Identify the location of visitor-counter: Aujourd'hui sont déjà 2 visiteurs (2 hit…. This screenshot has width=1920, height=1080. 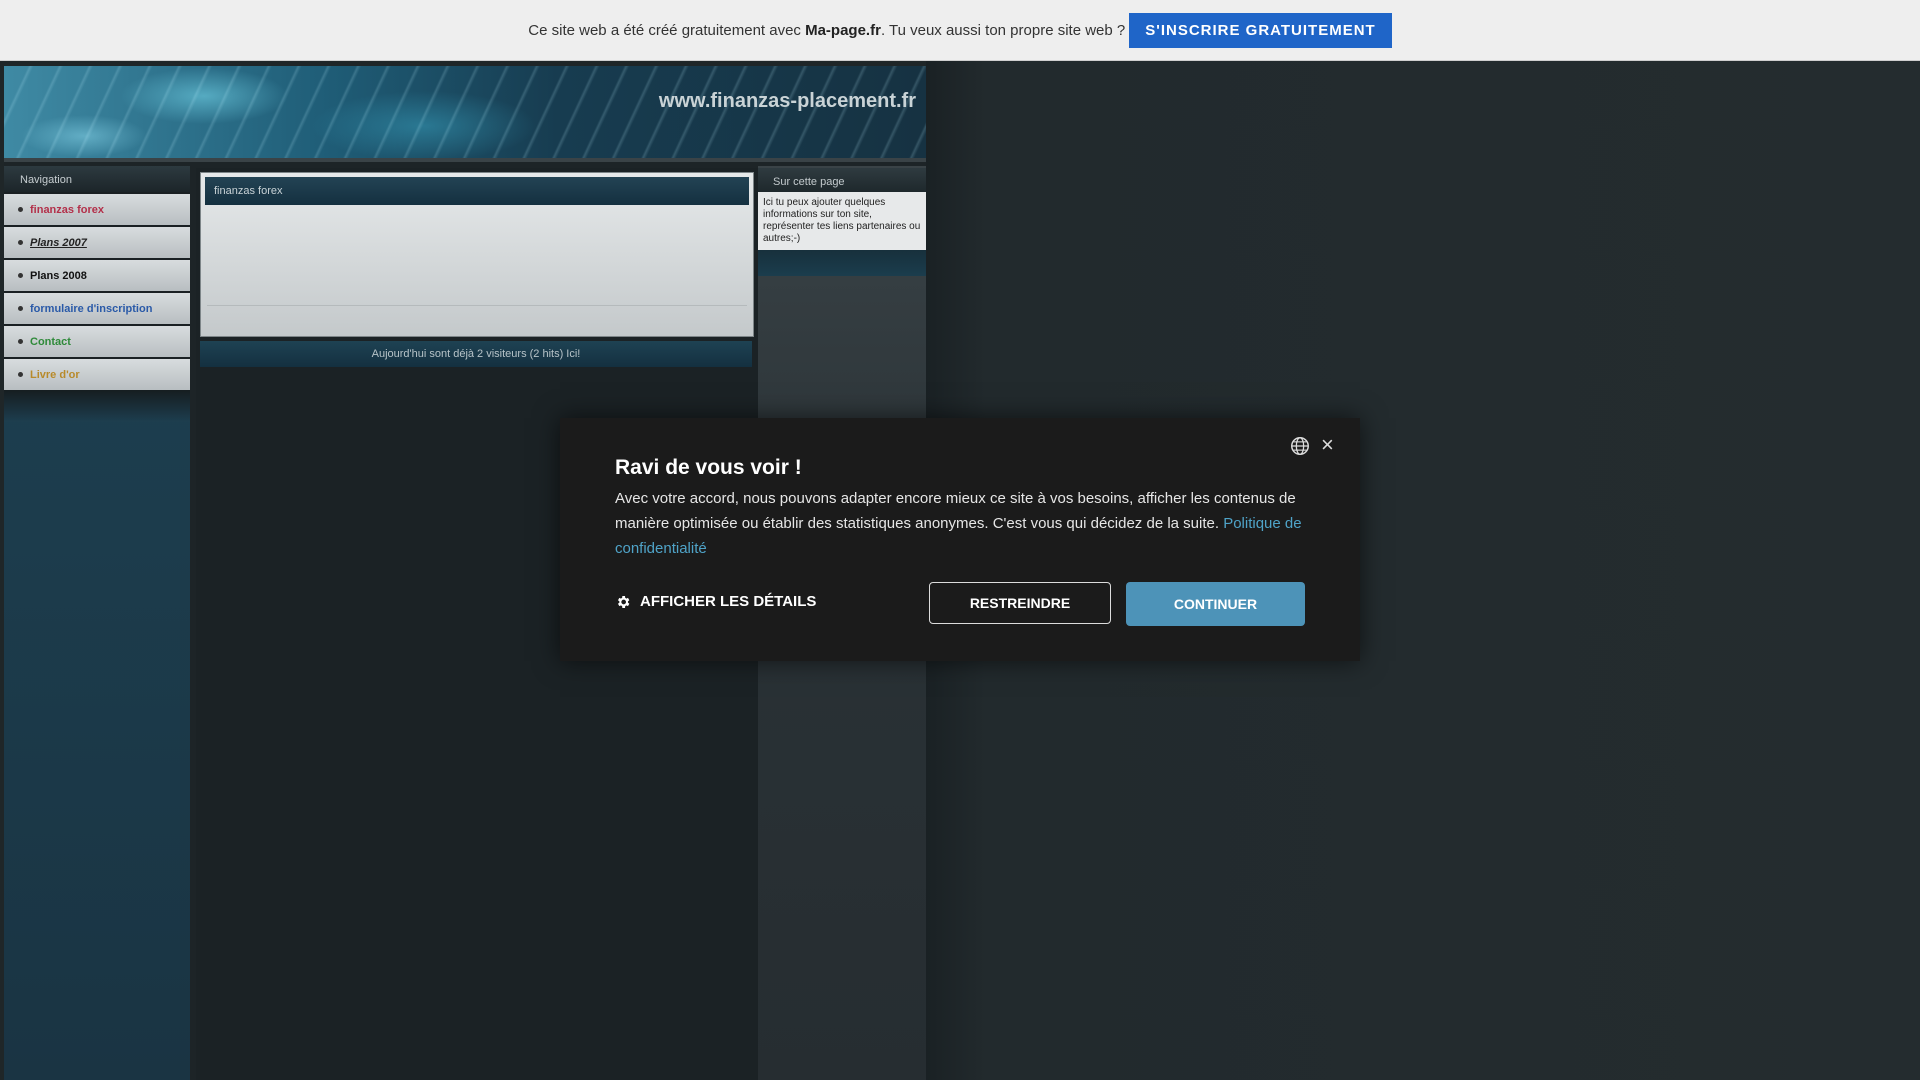
(476, 354).